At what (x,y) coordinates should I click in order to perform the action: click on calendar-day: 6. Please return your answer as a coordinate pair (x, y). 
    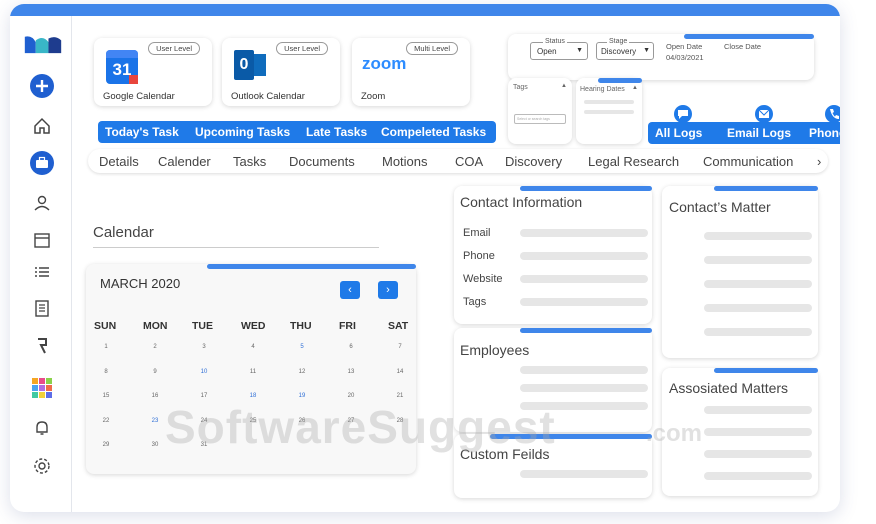
    Looking at the image, I should click on (351, 347).